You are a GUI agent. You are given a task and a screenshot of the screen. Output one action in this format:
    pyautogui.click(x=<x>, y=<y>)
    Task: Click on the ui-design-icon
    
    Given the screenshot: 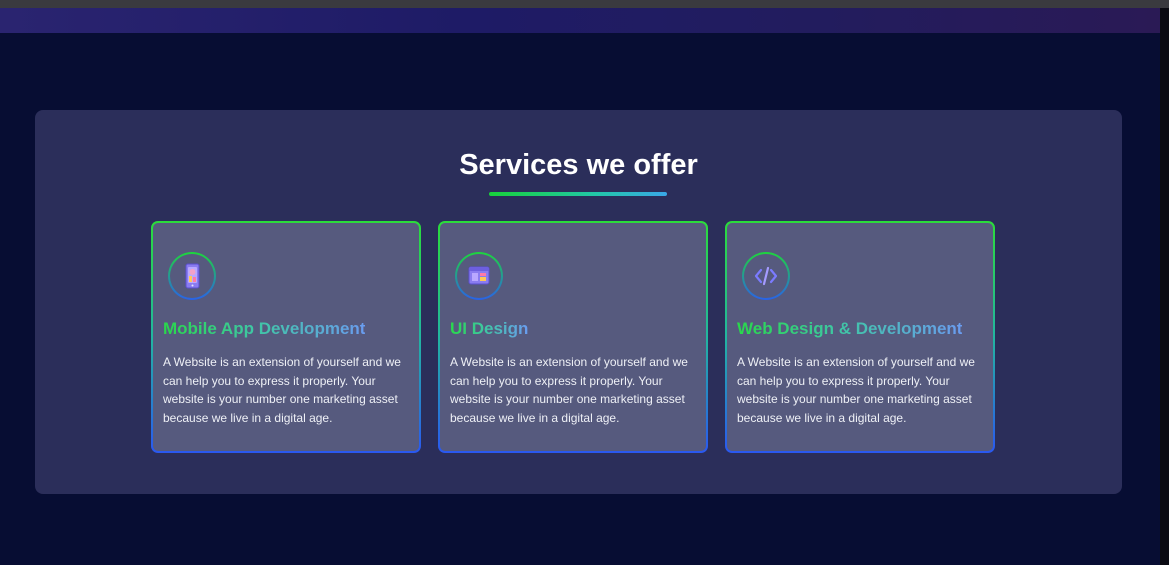 What is the action you would take?
    pyautogui.click(x=479, y=276)
    